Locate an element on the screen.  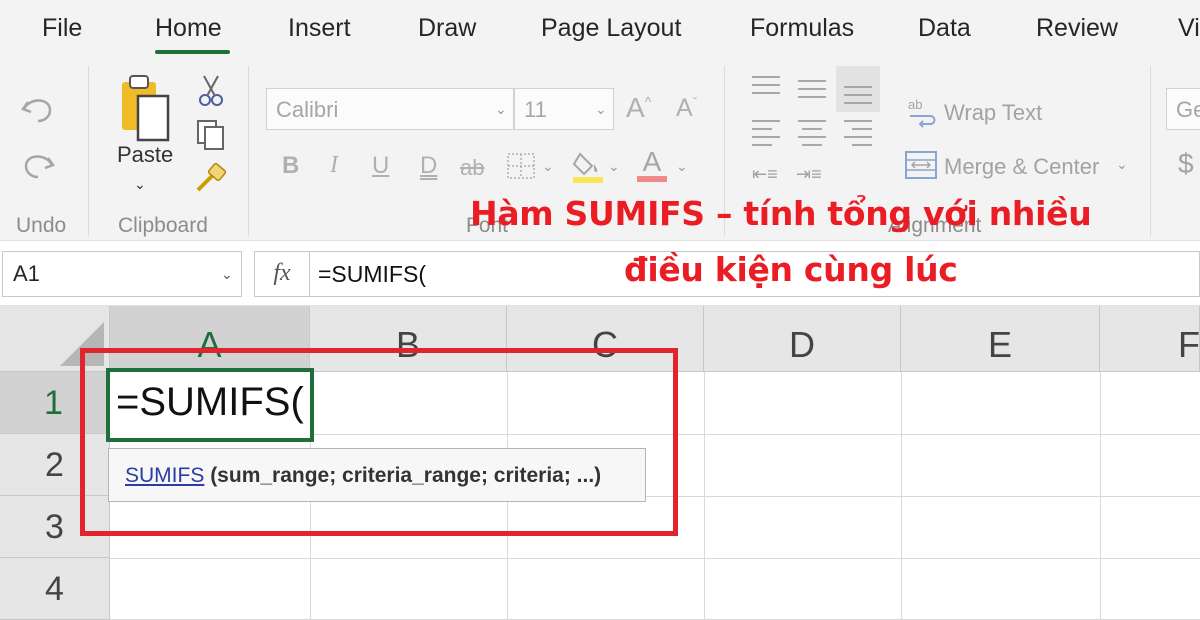
bold-icon: B is located at coordinates (290, 166).